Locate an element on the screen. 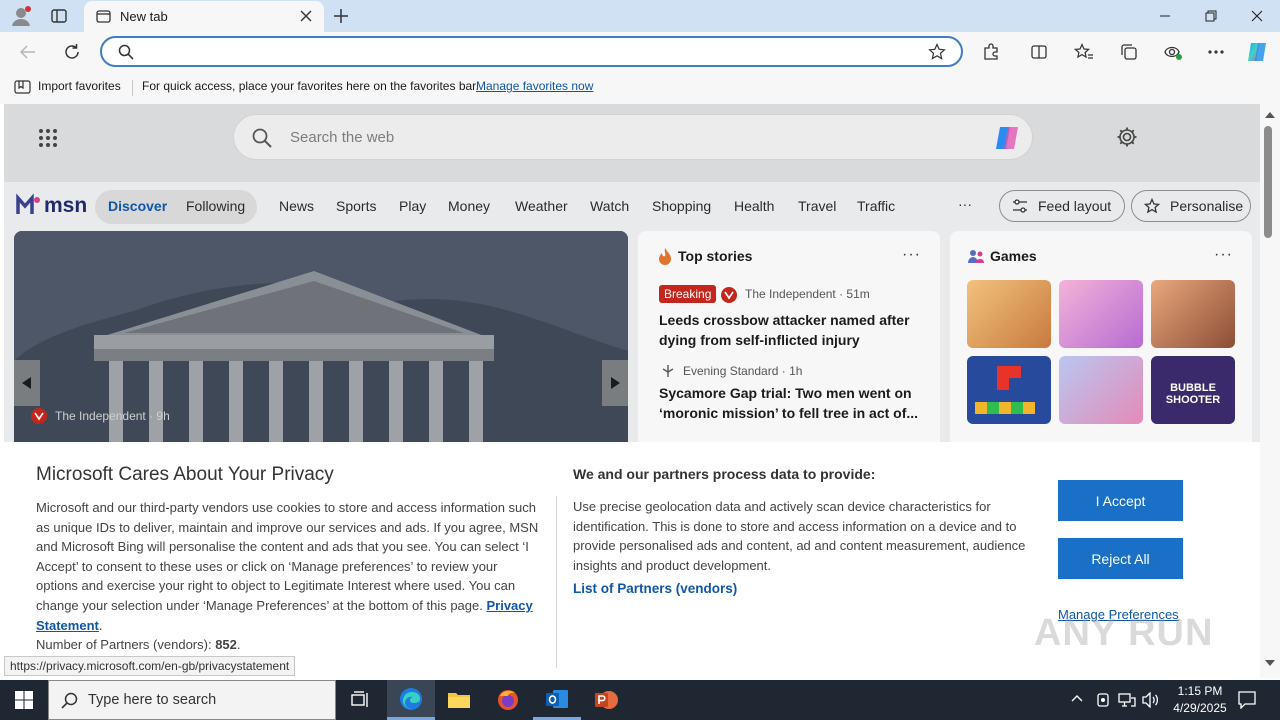  nav-watch: Watch is located at coordinates (609, 206).